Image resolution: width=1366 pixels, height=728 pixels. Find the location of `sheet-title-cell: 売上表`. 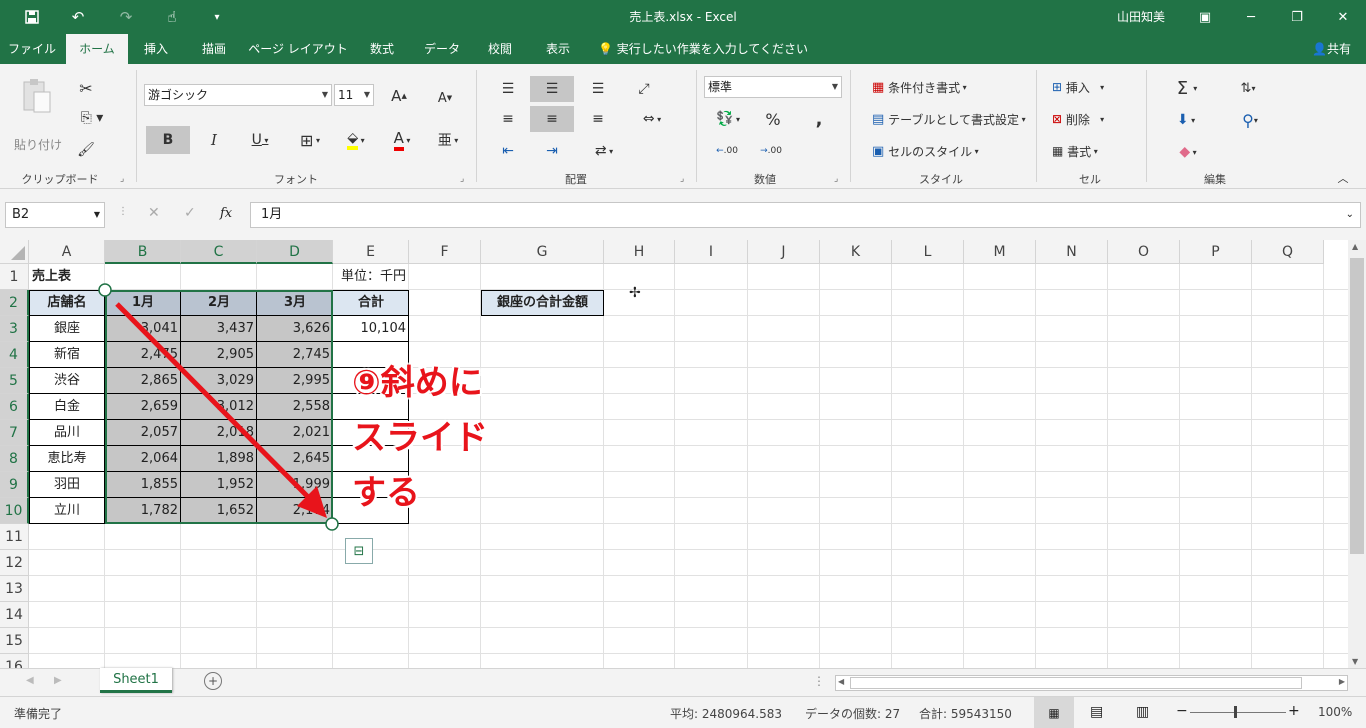

sheet-title-cell: 売上表 is located at coordinates (67, 277).